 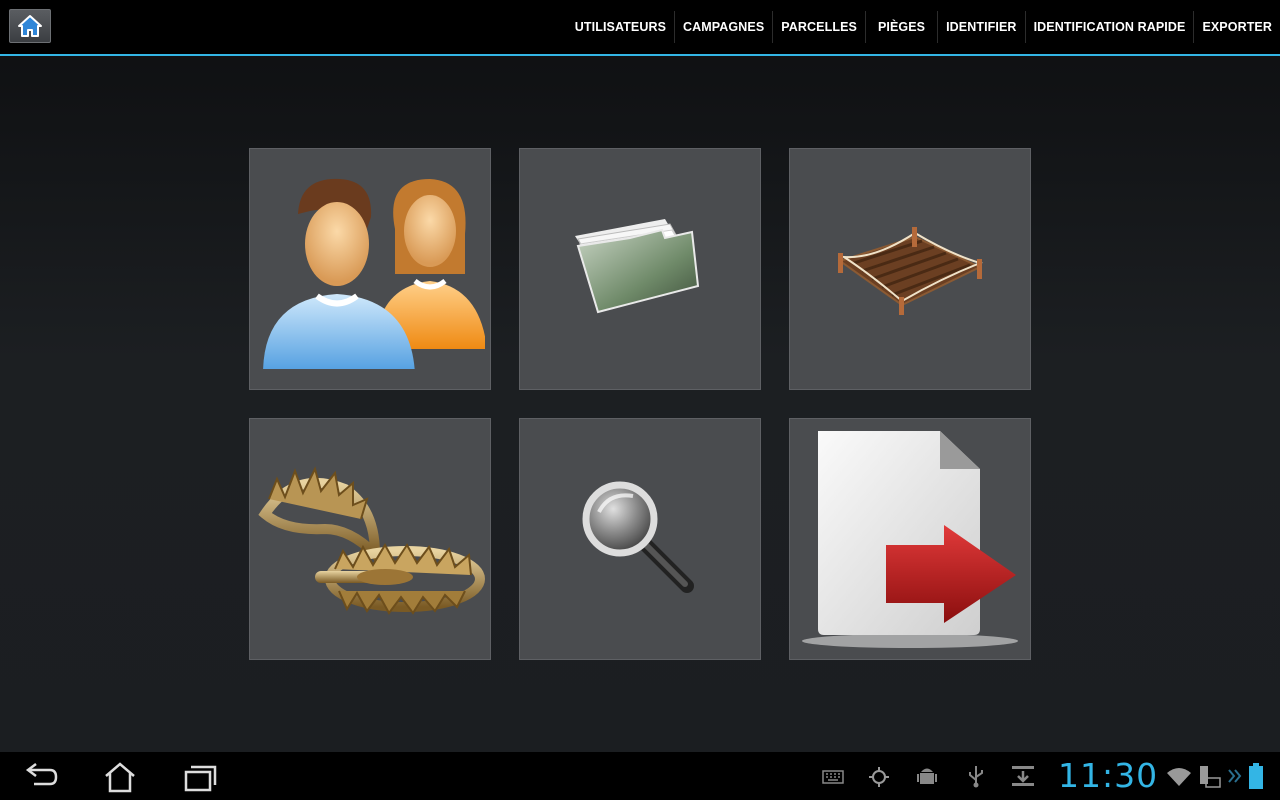 I want to click on magnifier-icon, so click(x=638, y=537).